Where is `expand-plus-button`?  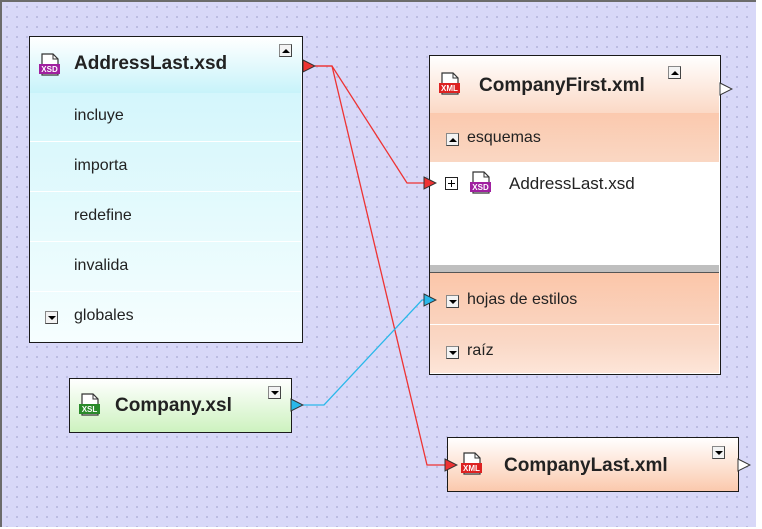 expand-plus-button is located at coordinates (451, 183).